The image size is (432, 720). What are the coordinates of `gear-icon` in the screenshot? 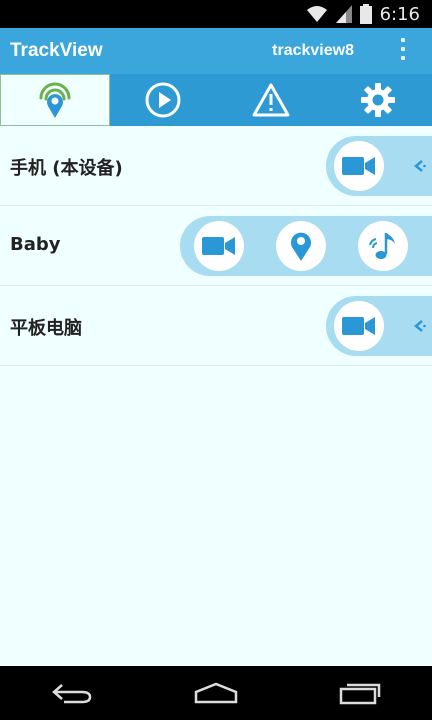 It's located at (378, 100).